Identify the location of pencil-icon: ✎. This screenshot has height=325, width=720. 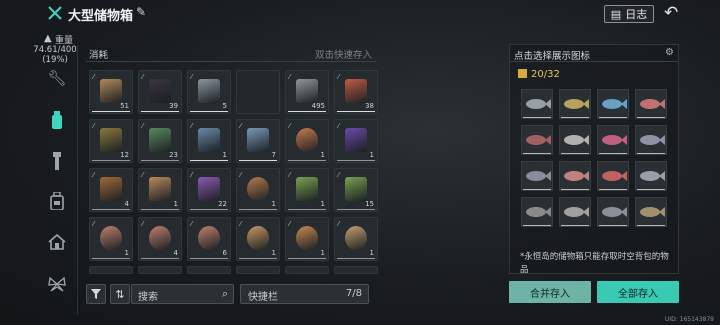
(141, 12).